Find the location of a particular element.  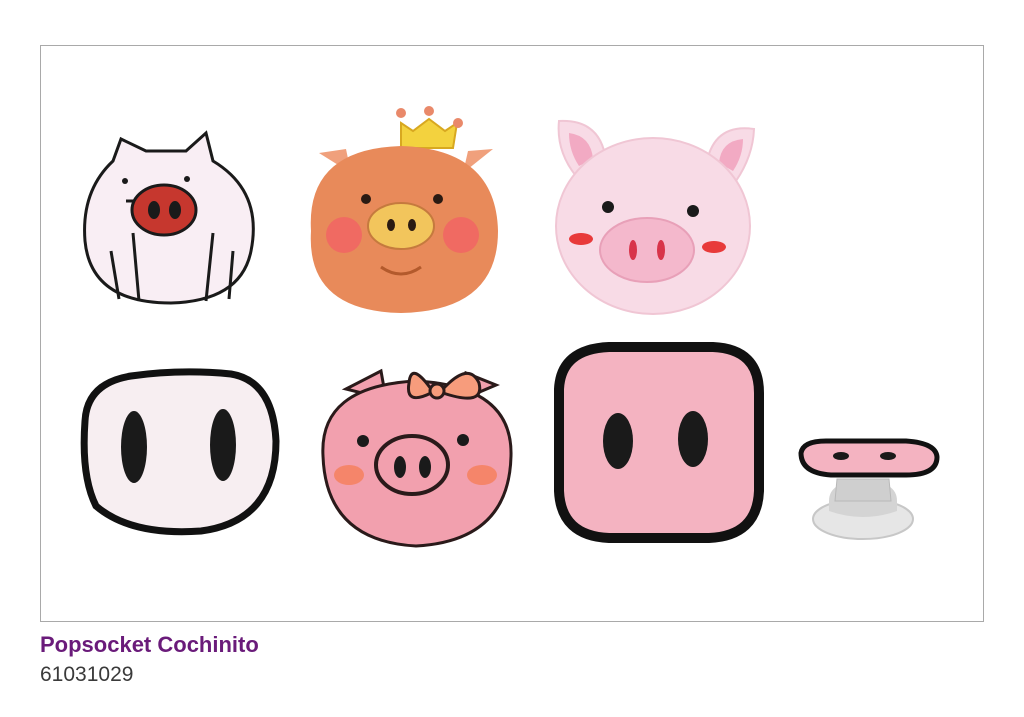

white-pig-outline-icon is located at coordinates (169, 217).